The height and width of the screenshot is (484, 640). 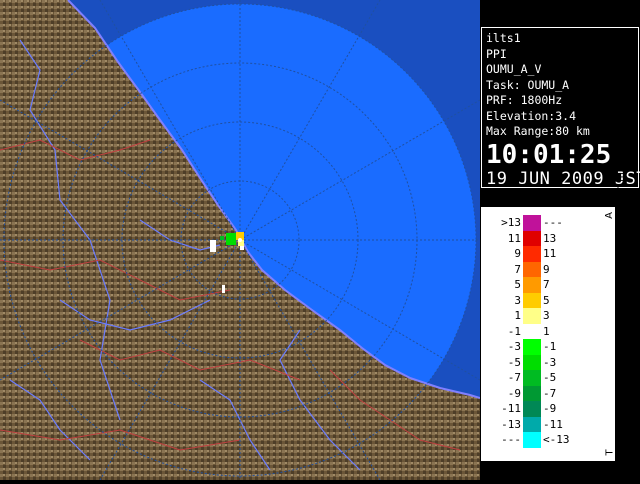 What do you see at coordinates (550, 253) in the screenshot?
I see `legend-high-label: 11` at bounding box center [550, 253].